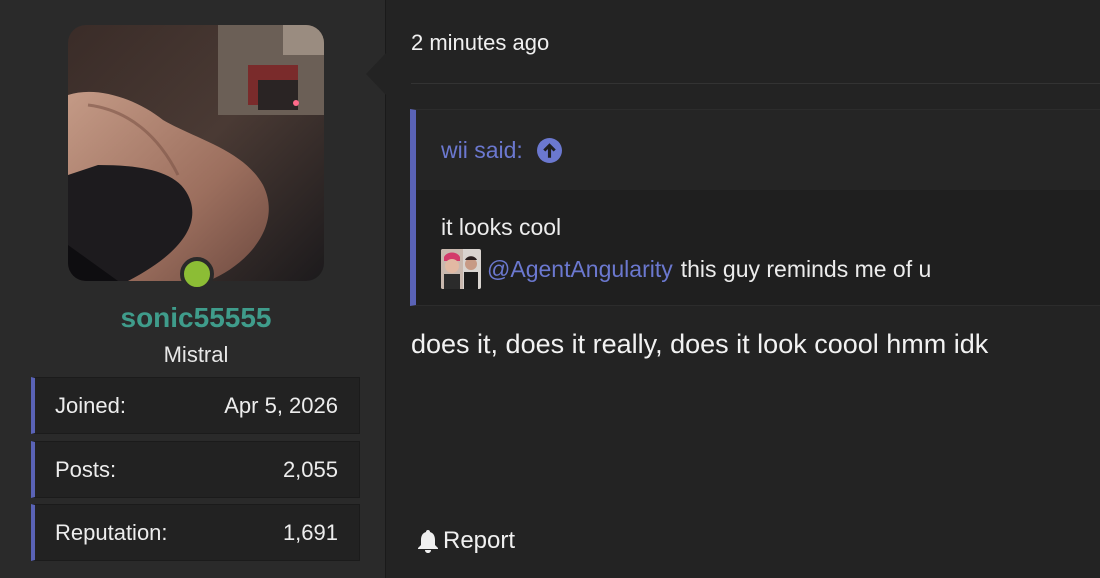  What do you see at coordinates (758, 150) in the screenshot?
I see `quote-header: wii said:` at bounding box center [758, 150].